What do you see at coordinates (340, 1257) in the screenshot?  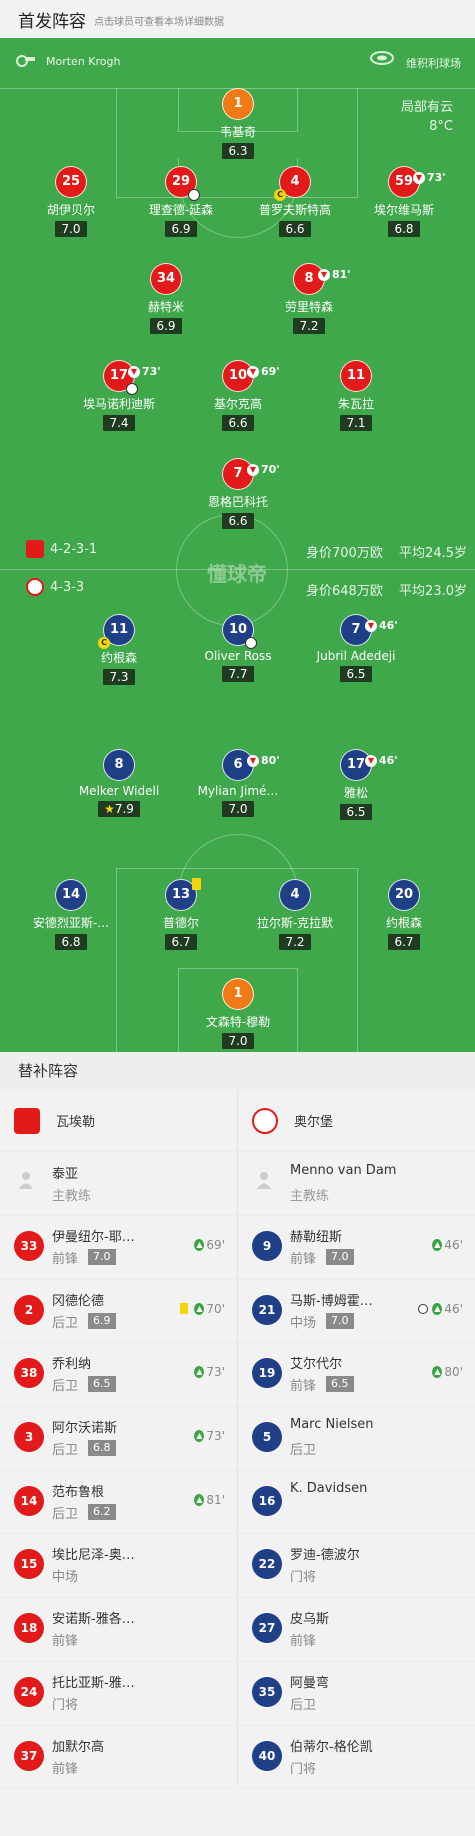 I see `sub-rating: 7.0` at bounding box center [340, 1257].